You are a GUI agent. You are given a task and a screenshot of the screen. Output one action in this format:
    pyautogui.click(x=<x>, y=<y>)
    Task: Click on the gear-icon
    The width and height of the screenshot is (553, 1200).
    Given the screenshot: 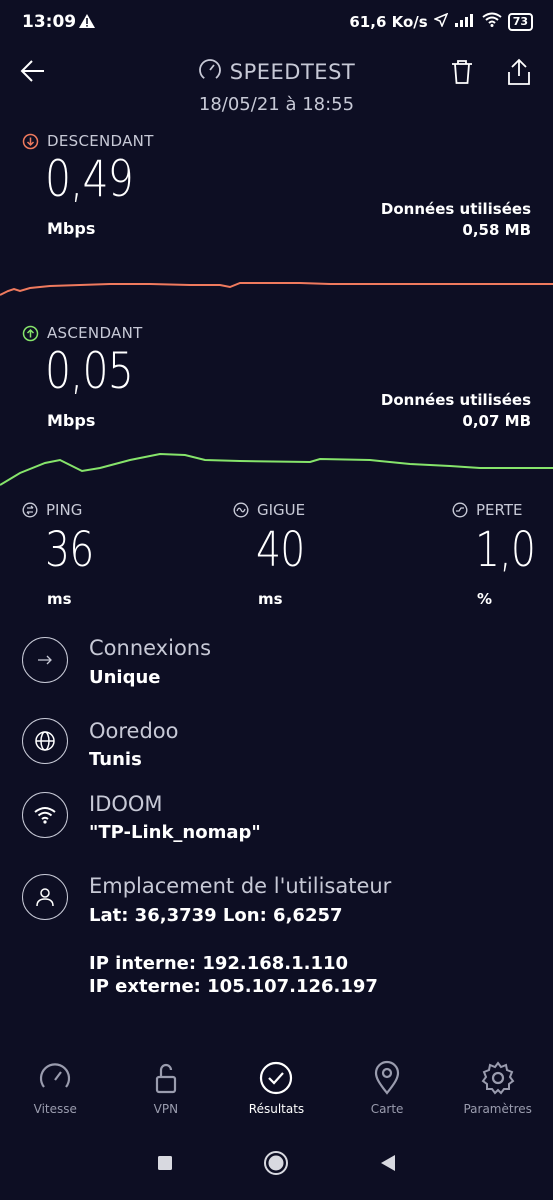 What is the action you would take?
    pyautogui.click(x=498, y=1078)
    